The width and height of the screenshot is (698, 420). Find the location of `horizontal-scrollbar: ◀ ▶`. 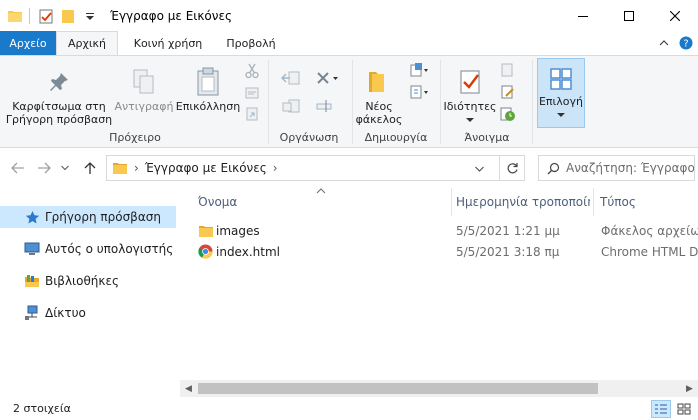

horizontal-scrollbar: ◀ ▶ is located at coordinates (439, 388).